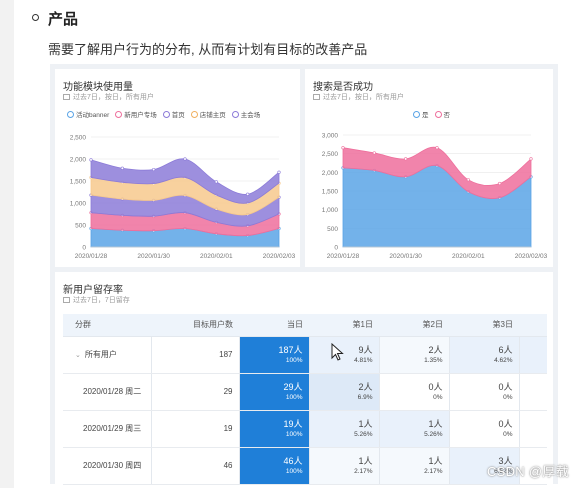 Image resolution: width=583 pixels, height=488 pixels. What do you see at coordinates (447, 115) in the screenshot?
I see `legend-label: 否` at bounding box center [447, 115].